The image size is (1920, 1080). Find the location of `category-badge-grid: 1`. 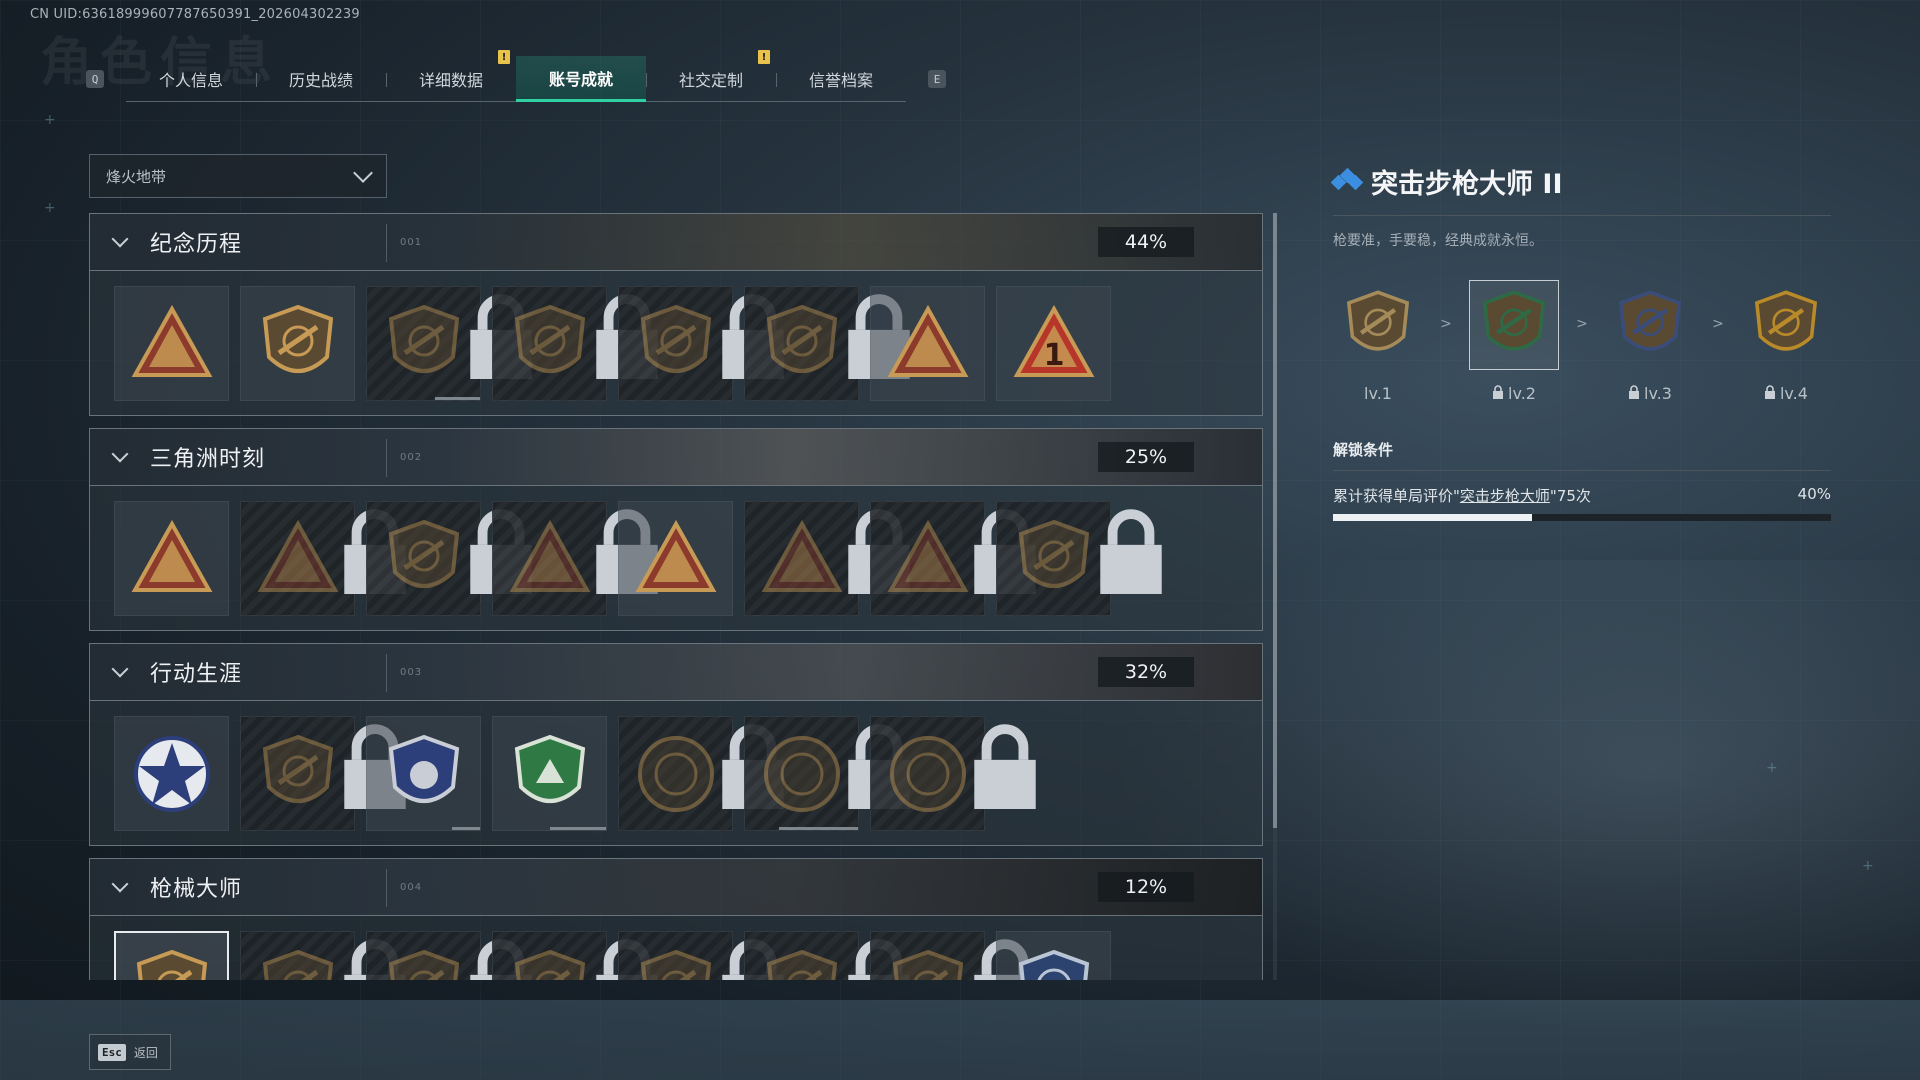

category-badge-grid: 1 is located at coordinates (676, 343).